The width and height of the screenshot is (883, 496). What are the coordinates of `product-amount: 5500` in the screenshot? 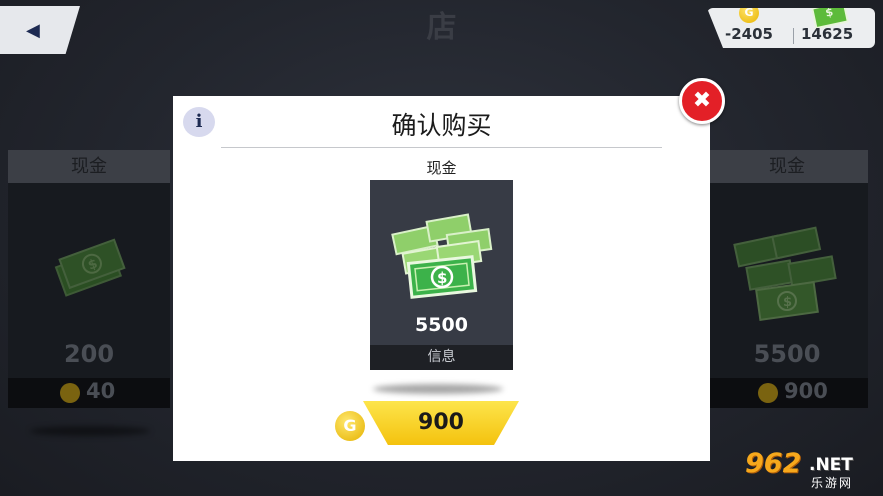 It's located at (441, 325).